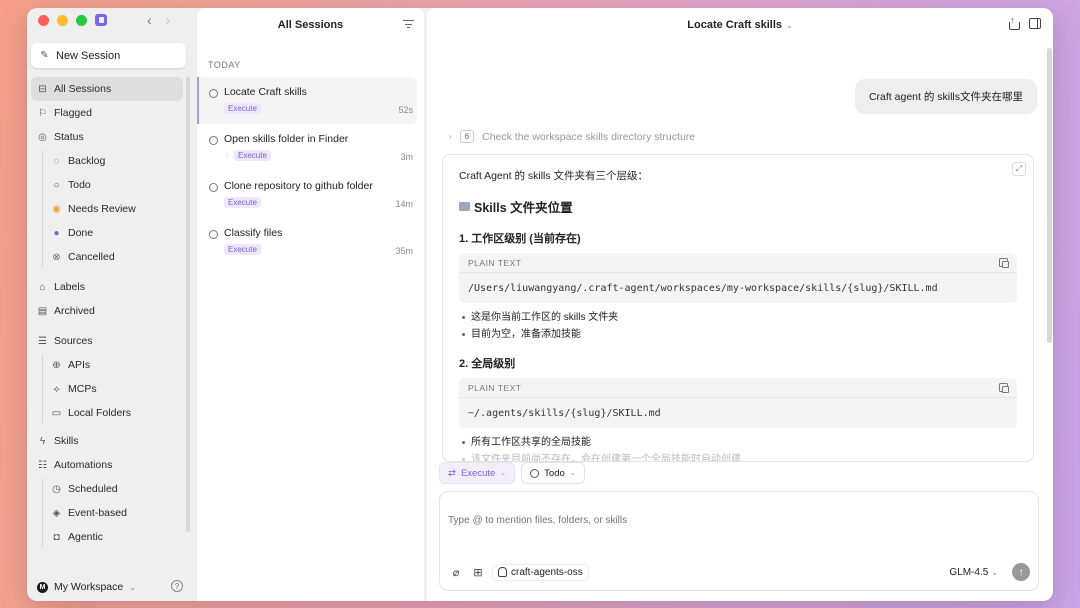 This screenshot has width=1080, height=608. What do you see at coordinates (175, 20) in the screenshot?
I see `forward-arrow-icon: ›` at bounding box center [175, 20].